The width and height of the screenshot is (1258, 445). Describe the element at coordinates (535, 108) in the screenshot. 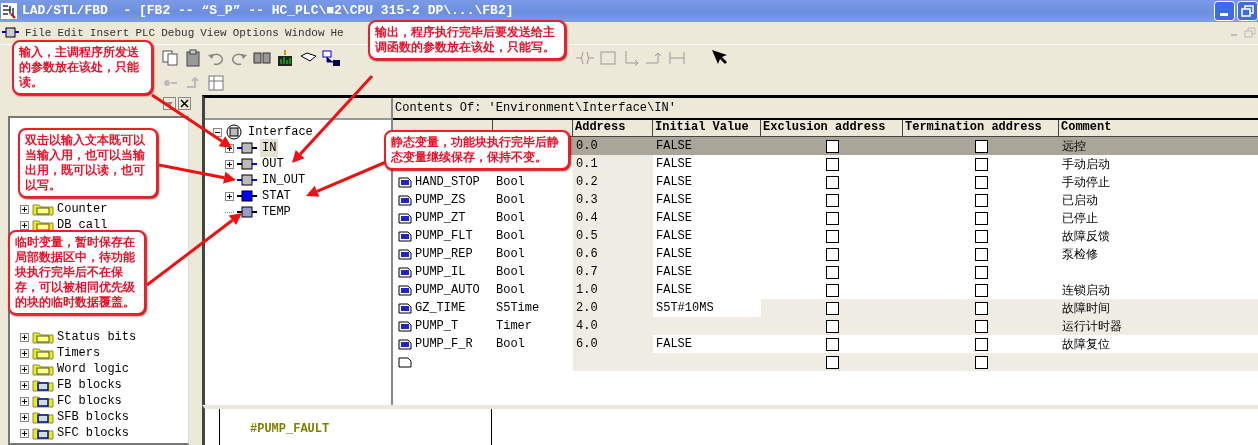

I see `path-label: Contents Of: 'Environment\Interface\IN'` at that location.